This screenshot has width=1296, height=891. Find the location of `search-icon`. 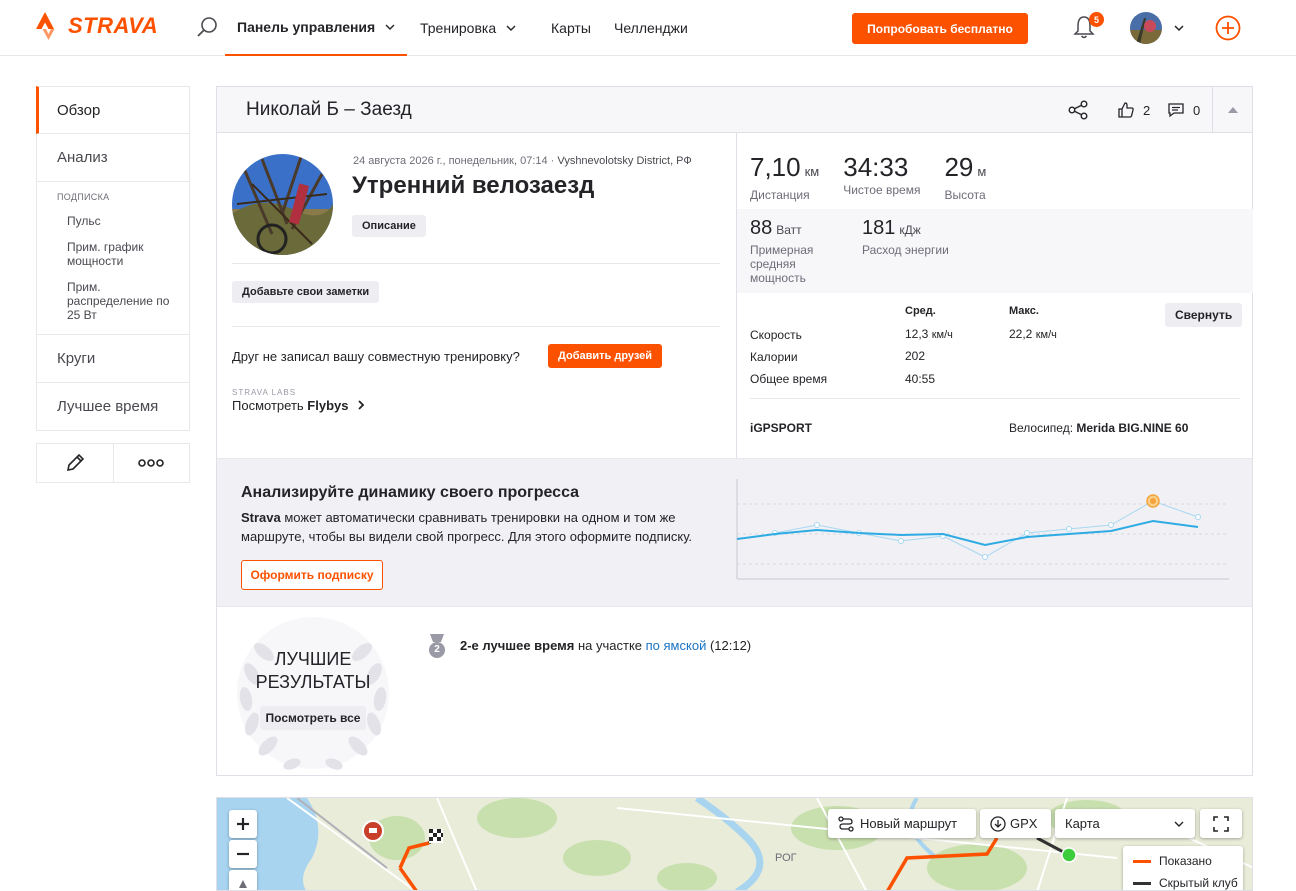

search-icon is located at coordinates (207, 27).